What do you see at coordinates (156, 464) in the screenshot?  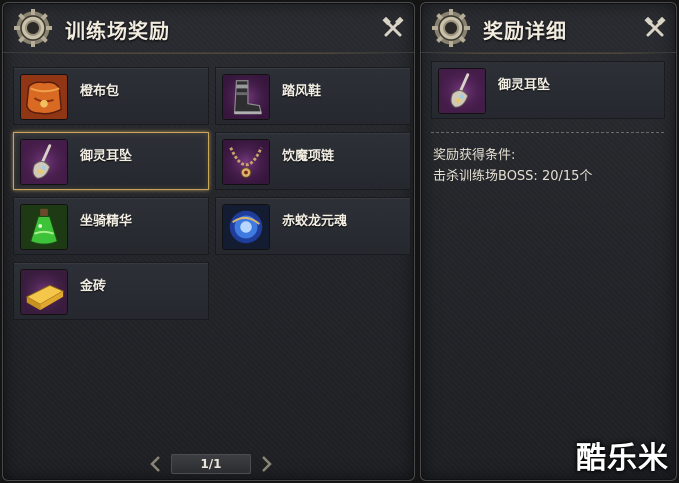 I see `prev-page-arrow-icon` at bounding box center [156, 464].